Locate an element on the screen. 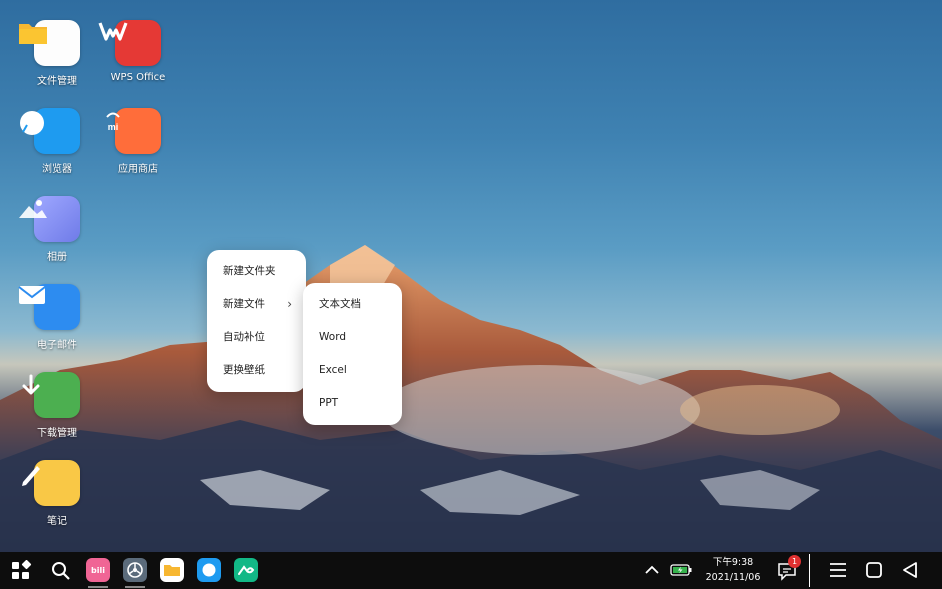  submenu-item-word: Word is located at coordinates (352, 337).